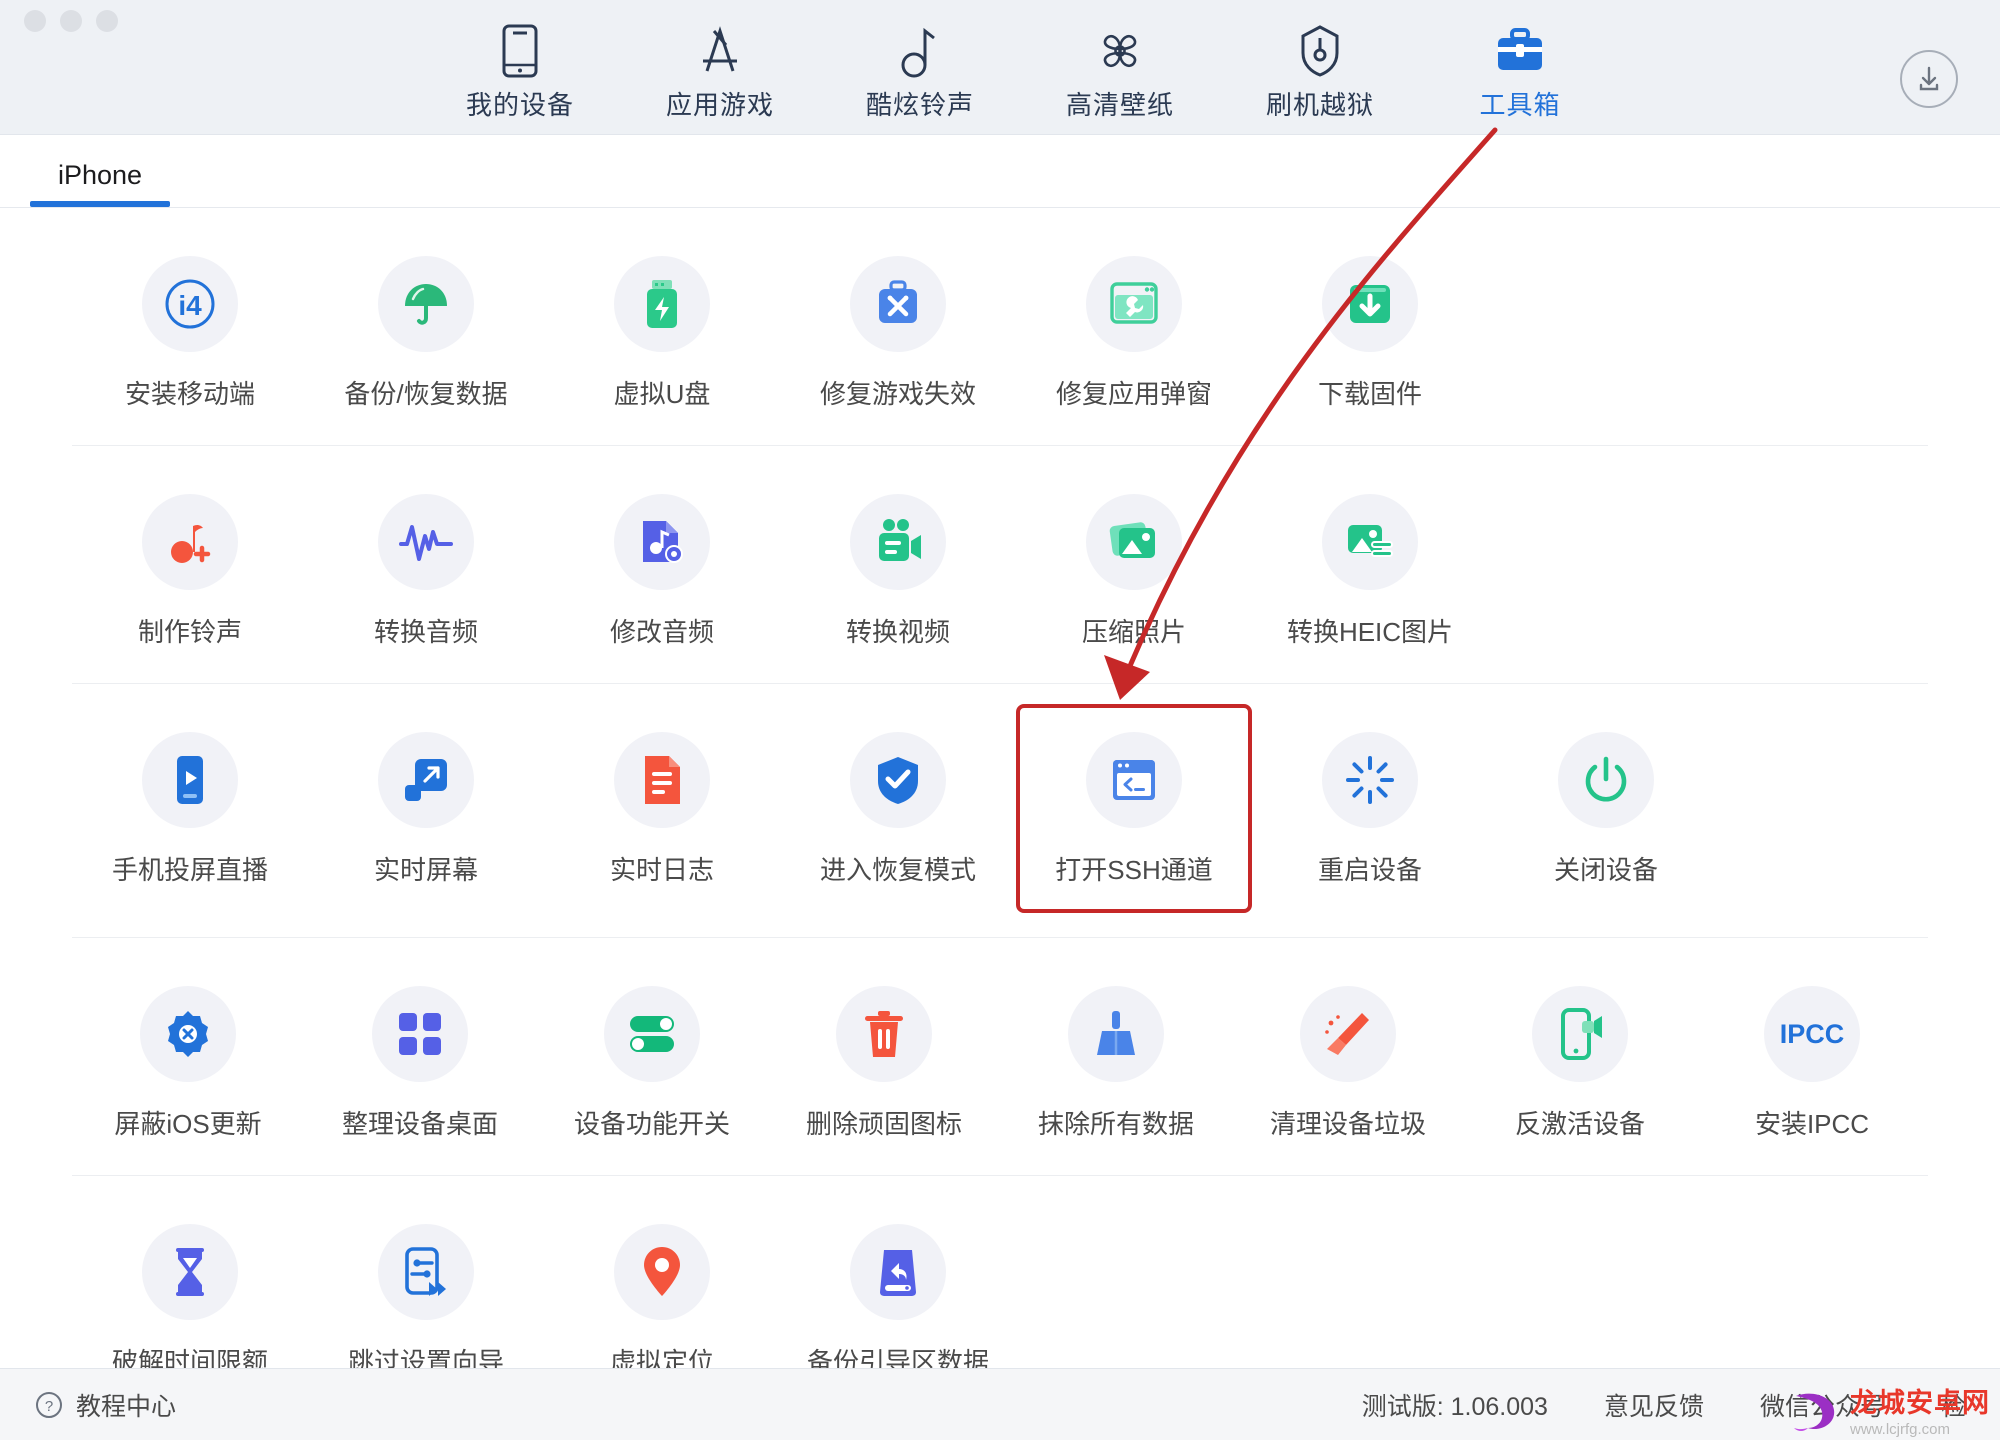  What do you see at coordinates (1929, 79) in the screenshot?
I see `download-manager-button` at bounding box center [1929, 79].